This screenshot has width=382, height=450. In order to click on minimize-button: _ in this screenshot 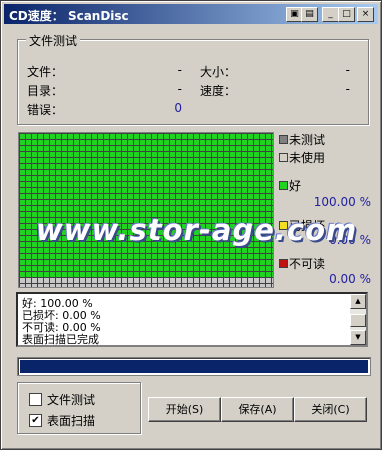, I will do `click(330, 14)`.